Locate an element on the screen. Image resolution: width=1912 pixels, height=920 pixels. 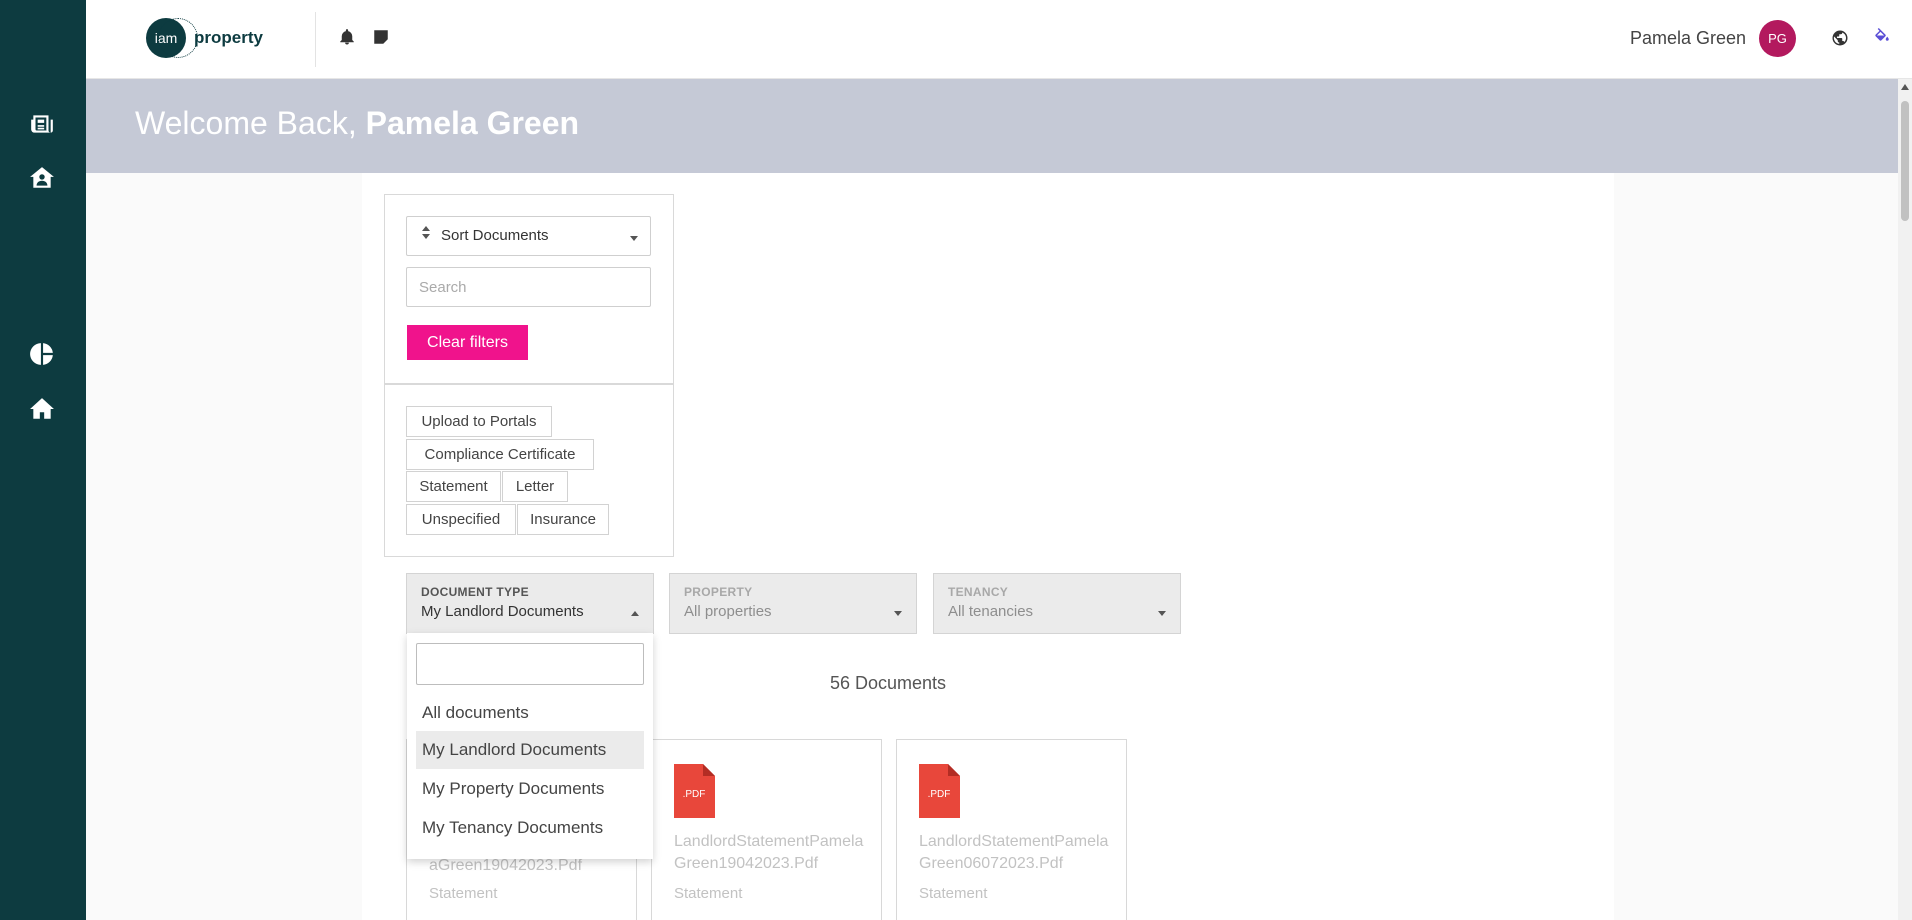
globe-icon is located at coordinates (1840, 38).